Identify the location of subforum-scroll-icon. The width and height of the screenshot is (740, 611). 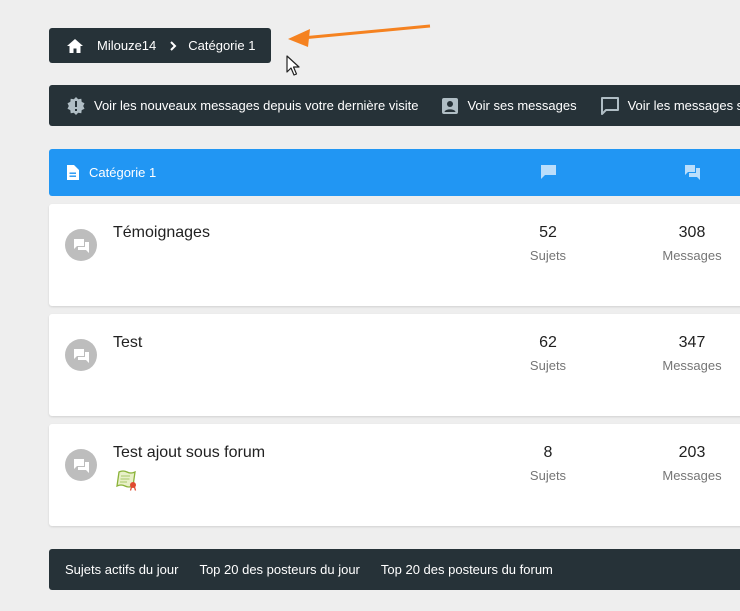
(127, 482).